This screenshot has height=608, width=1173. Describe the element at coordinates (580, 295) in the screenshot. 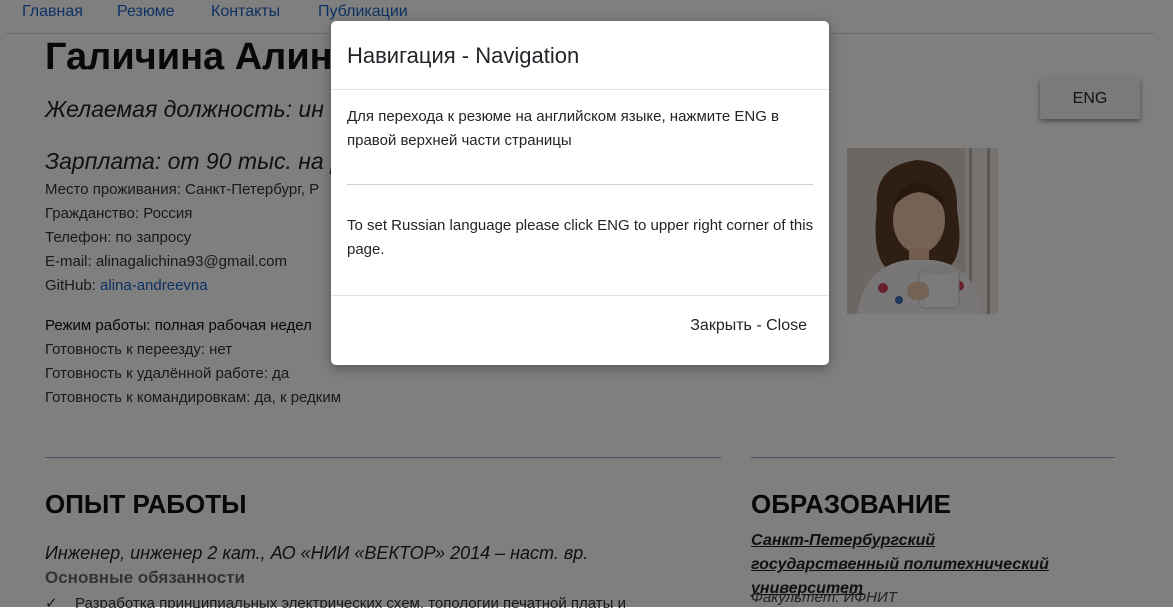

I see `modal-footer-divider` at that location.